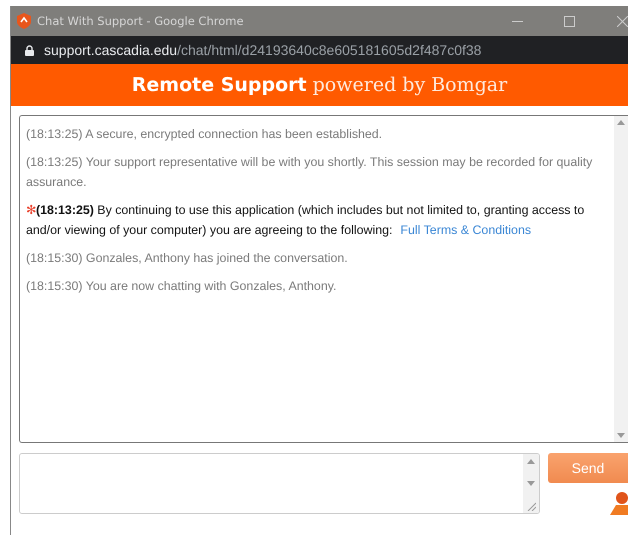  Describe the element at coordinates (569, 21) in the screenshot. I see `maximize-icon` at that location.